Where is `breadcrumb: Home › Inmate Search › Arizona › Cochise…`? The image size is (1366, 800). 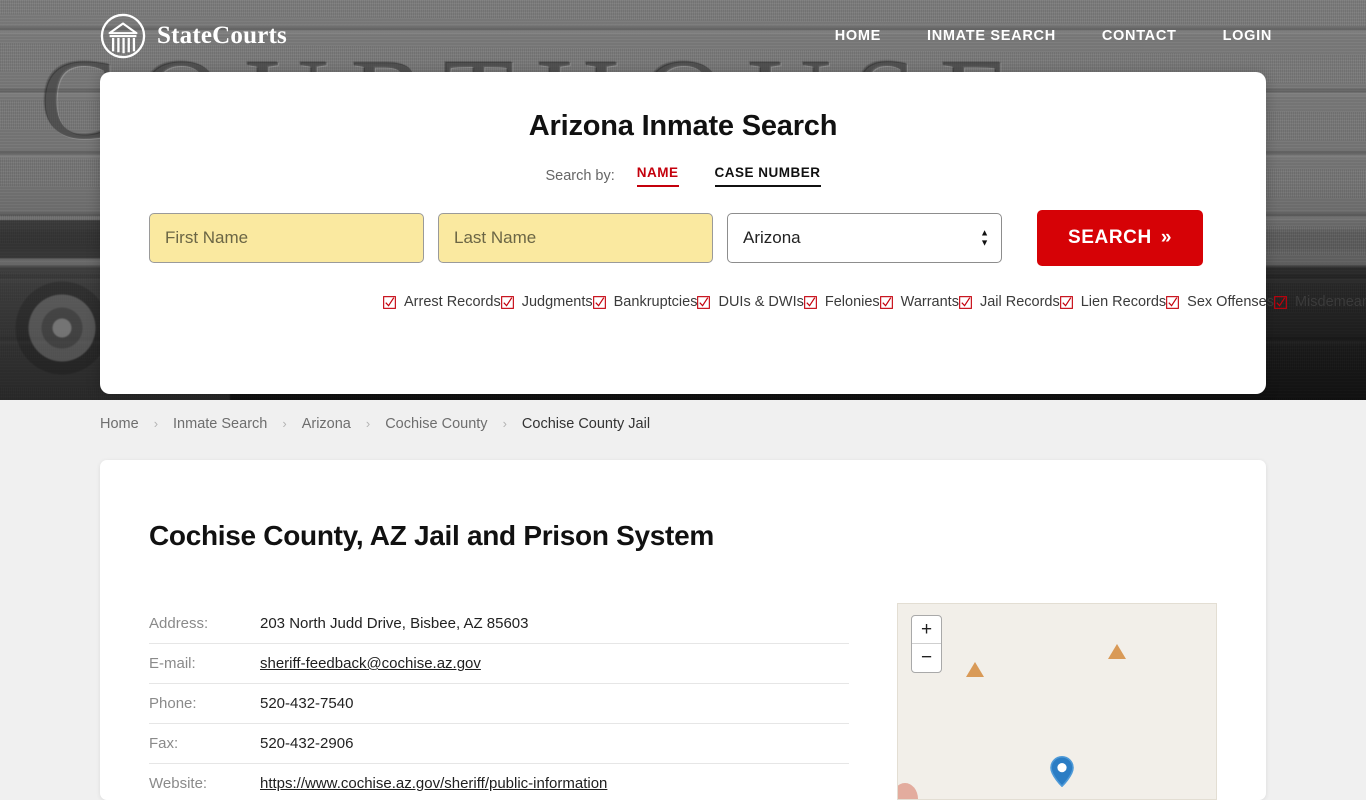 breadcrumb: Home › Inmate Search › Arizona › Cochise… is located at coordinates (683, 423).